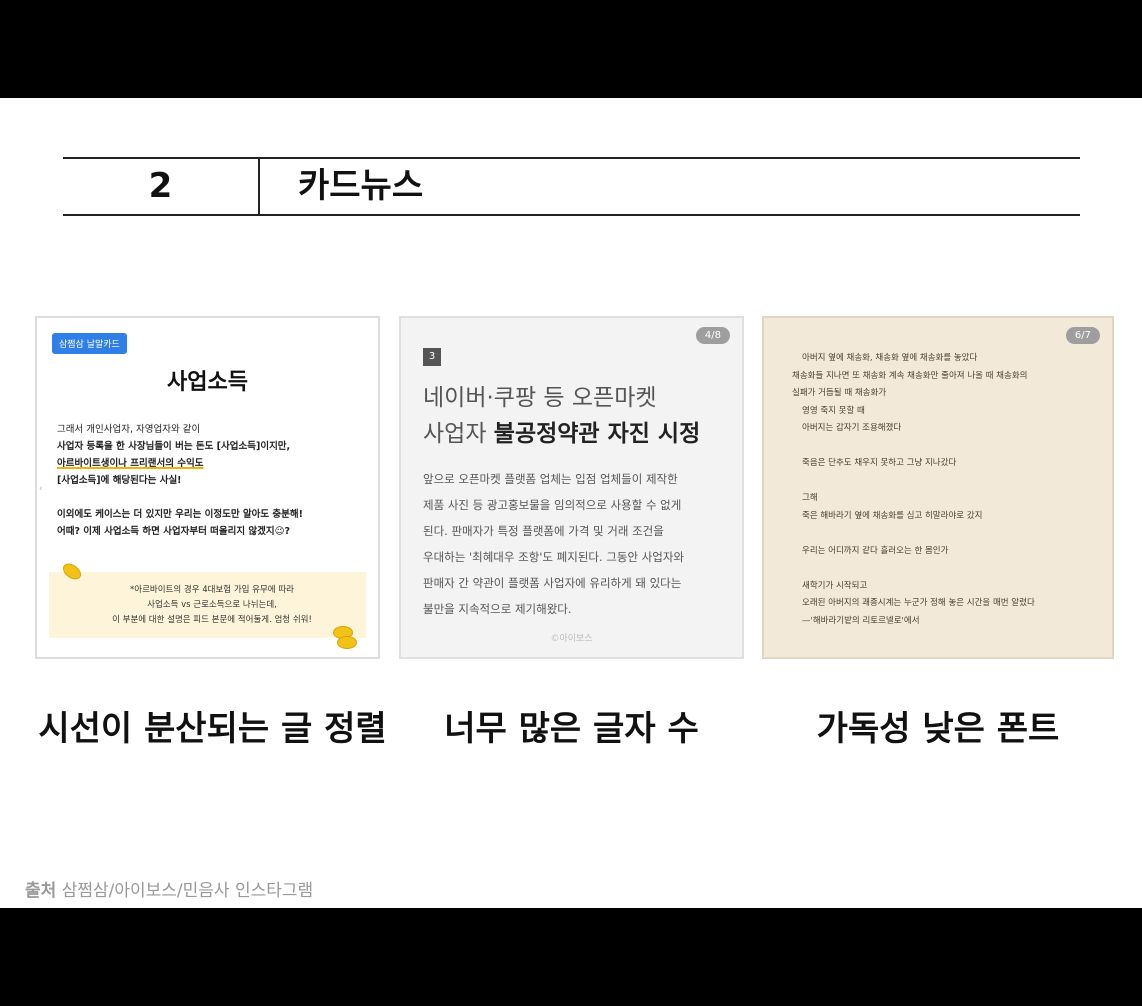  What do you see at coordinates (160, 186) in the screenshot?
I see `section-number: 2` at bounding box center [160, 186].